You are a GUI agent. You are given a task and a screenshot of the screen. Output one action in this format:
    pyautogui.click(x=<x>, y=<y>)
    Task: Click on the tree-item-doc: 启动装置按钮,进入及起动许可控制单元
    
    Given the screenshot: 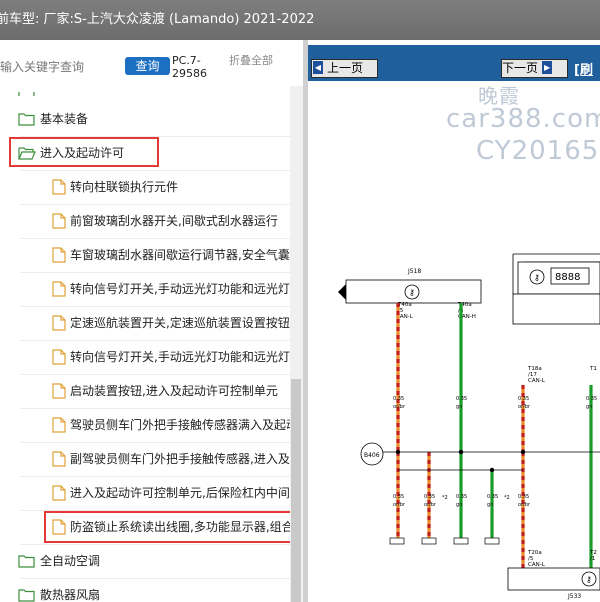 What is the action you would take?
    pyautogui.click(x=171, y=391)
    